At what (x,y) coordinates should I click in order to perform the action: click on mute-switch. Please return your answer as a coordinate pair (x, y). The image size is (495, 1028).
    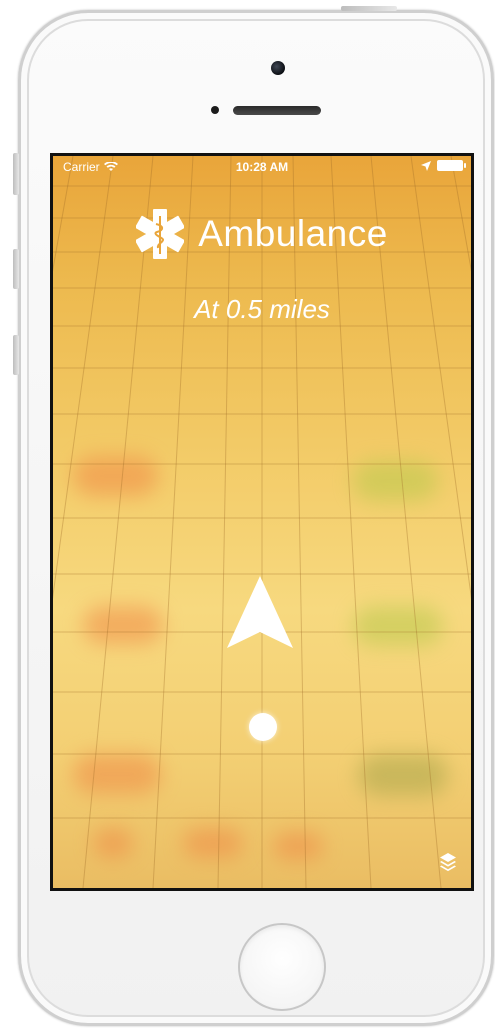
    Looking at the image, I should click on (16, 174).